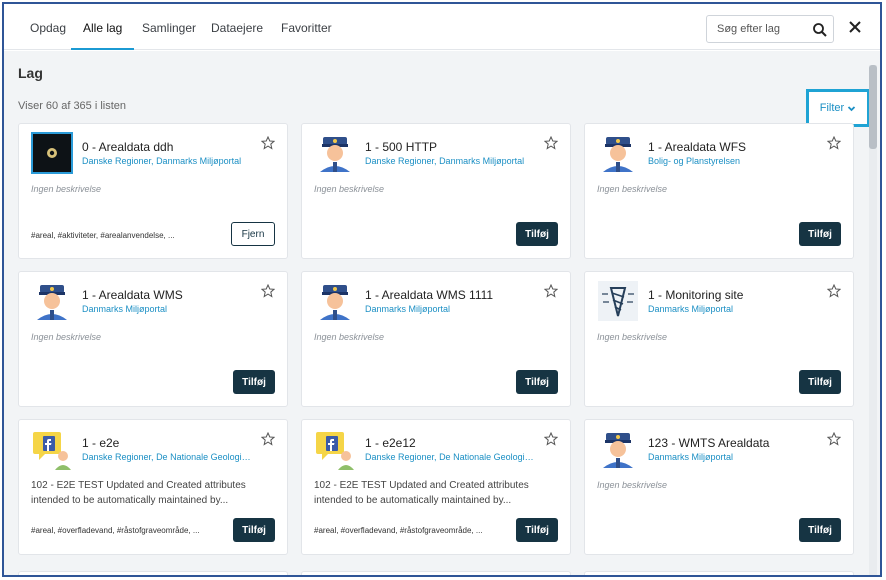 This screenshot has width=886, height=580. Describe the element at coordinates (832, 108) in the screenshot. I see `filter-label: Filter` at that location.